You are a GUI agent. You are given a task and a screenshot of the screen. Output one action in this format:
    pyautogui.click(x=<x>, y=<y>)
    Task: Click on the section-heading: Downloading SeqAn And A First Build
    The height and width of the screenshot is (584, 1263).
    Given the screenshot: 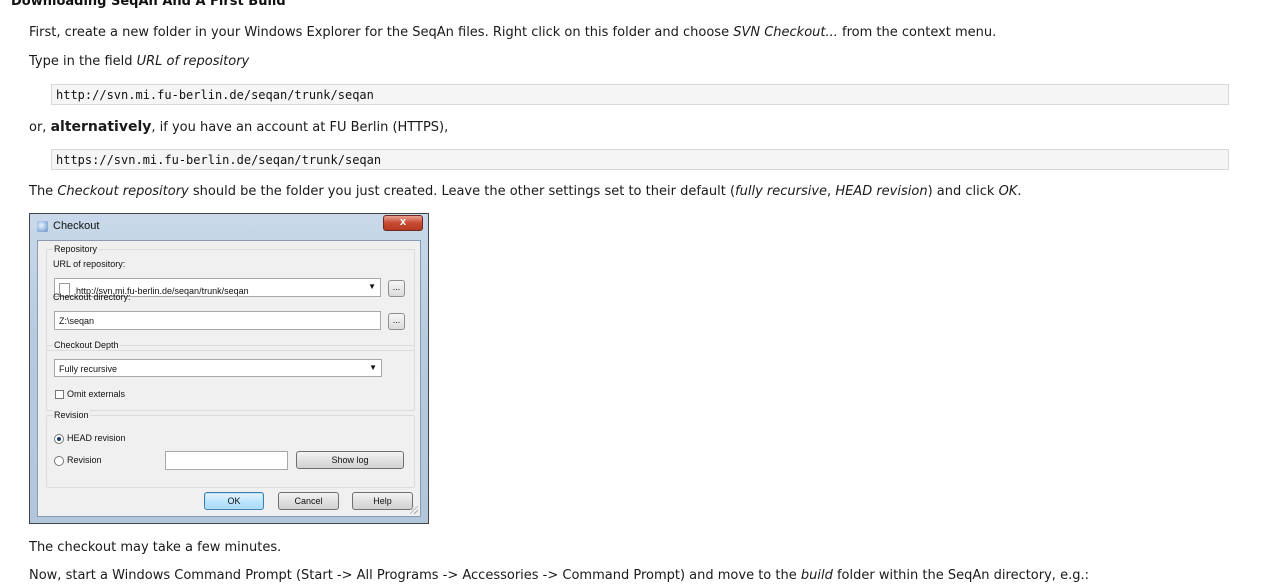 What is the action you would take?
    pyautogui.click(x=148, y=4)
    